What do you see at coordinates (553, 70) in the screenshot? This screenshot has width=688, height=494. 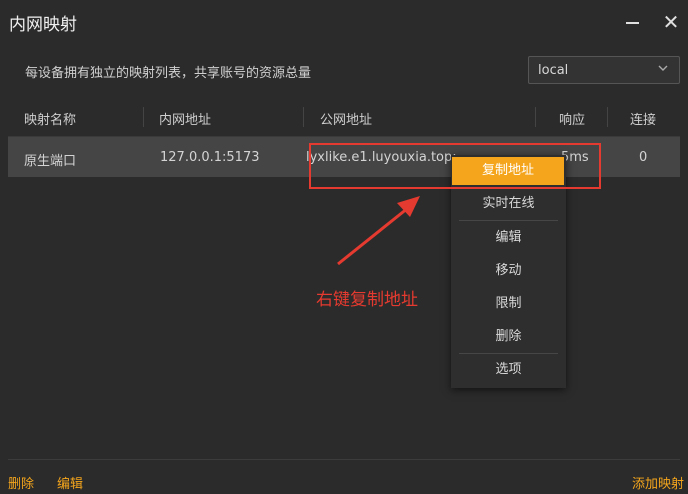 I see `device-select-value: local` at bounding box center [553, 70].